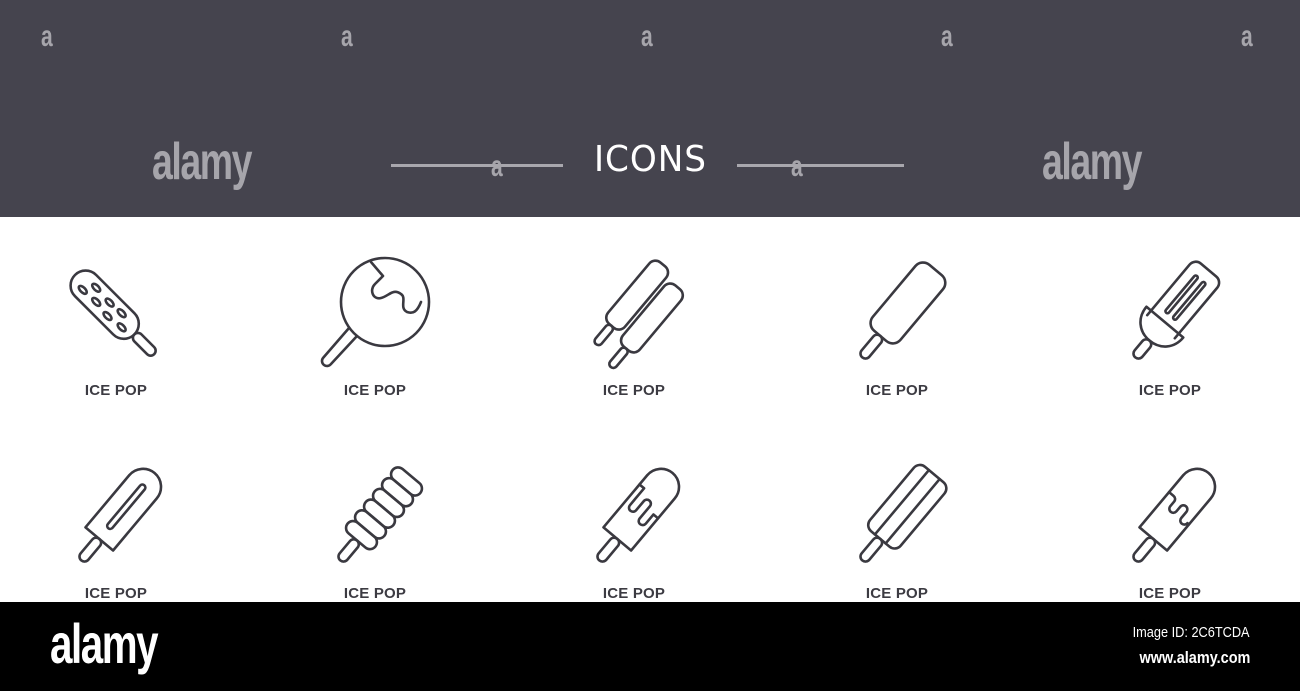 This screenshot has width=1300, height=691. Describe the element at coordinates (903, 310) in the screenshot. I see `ice-pop-plain-icon` at that location.